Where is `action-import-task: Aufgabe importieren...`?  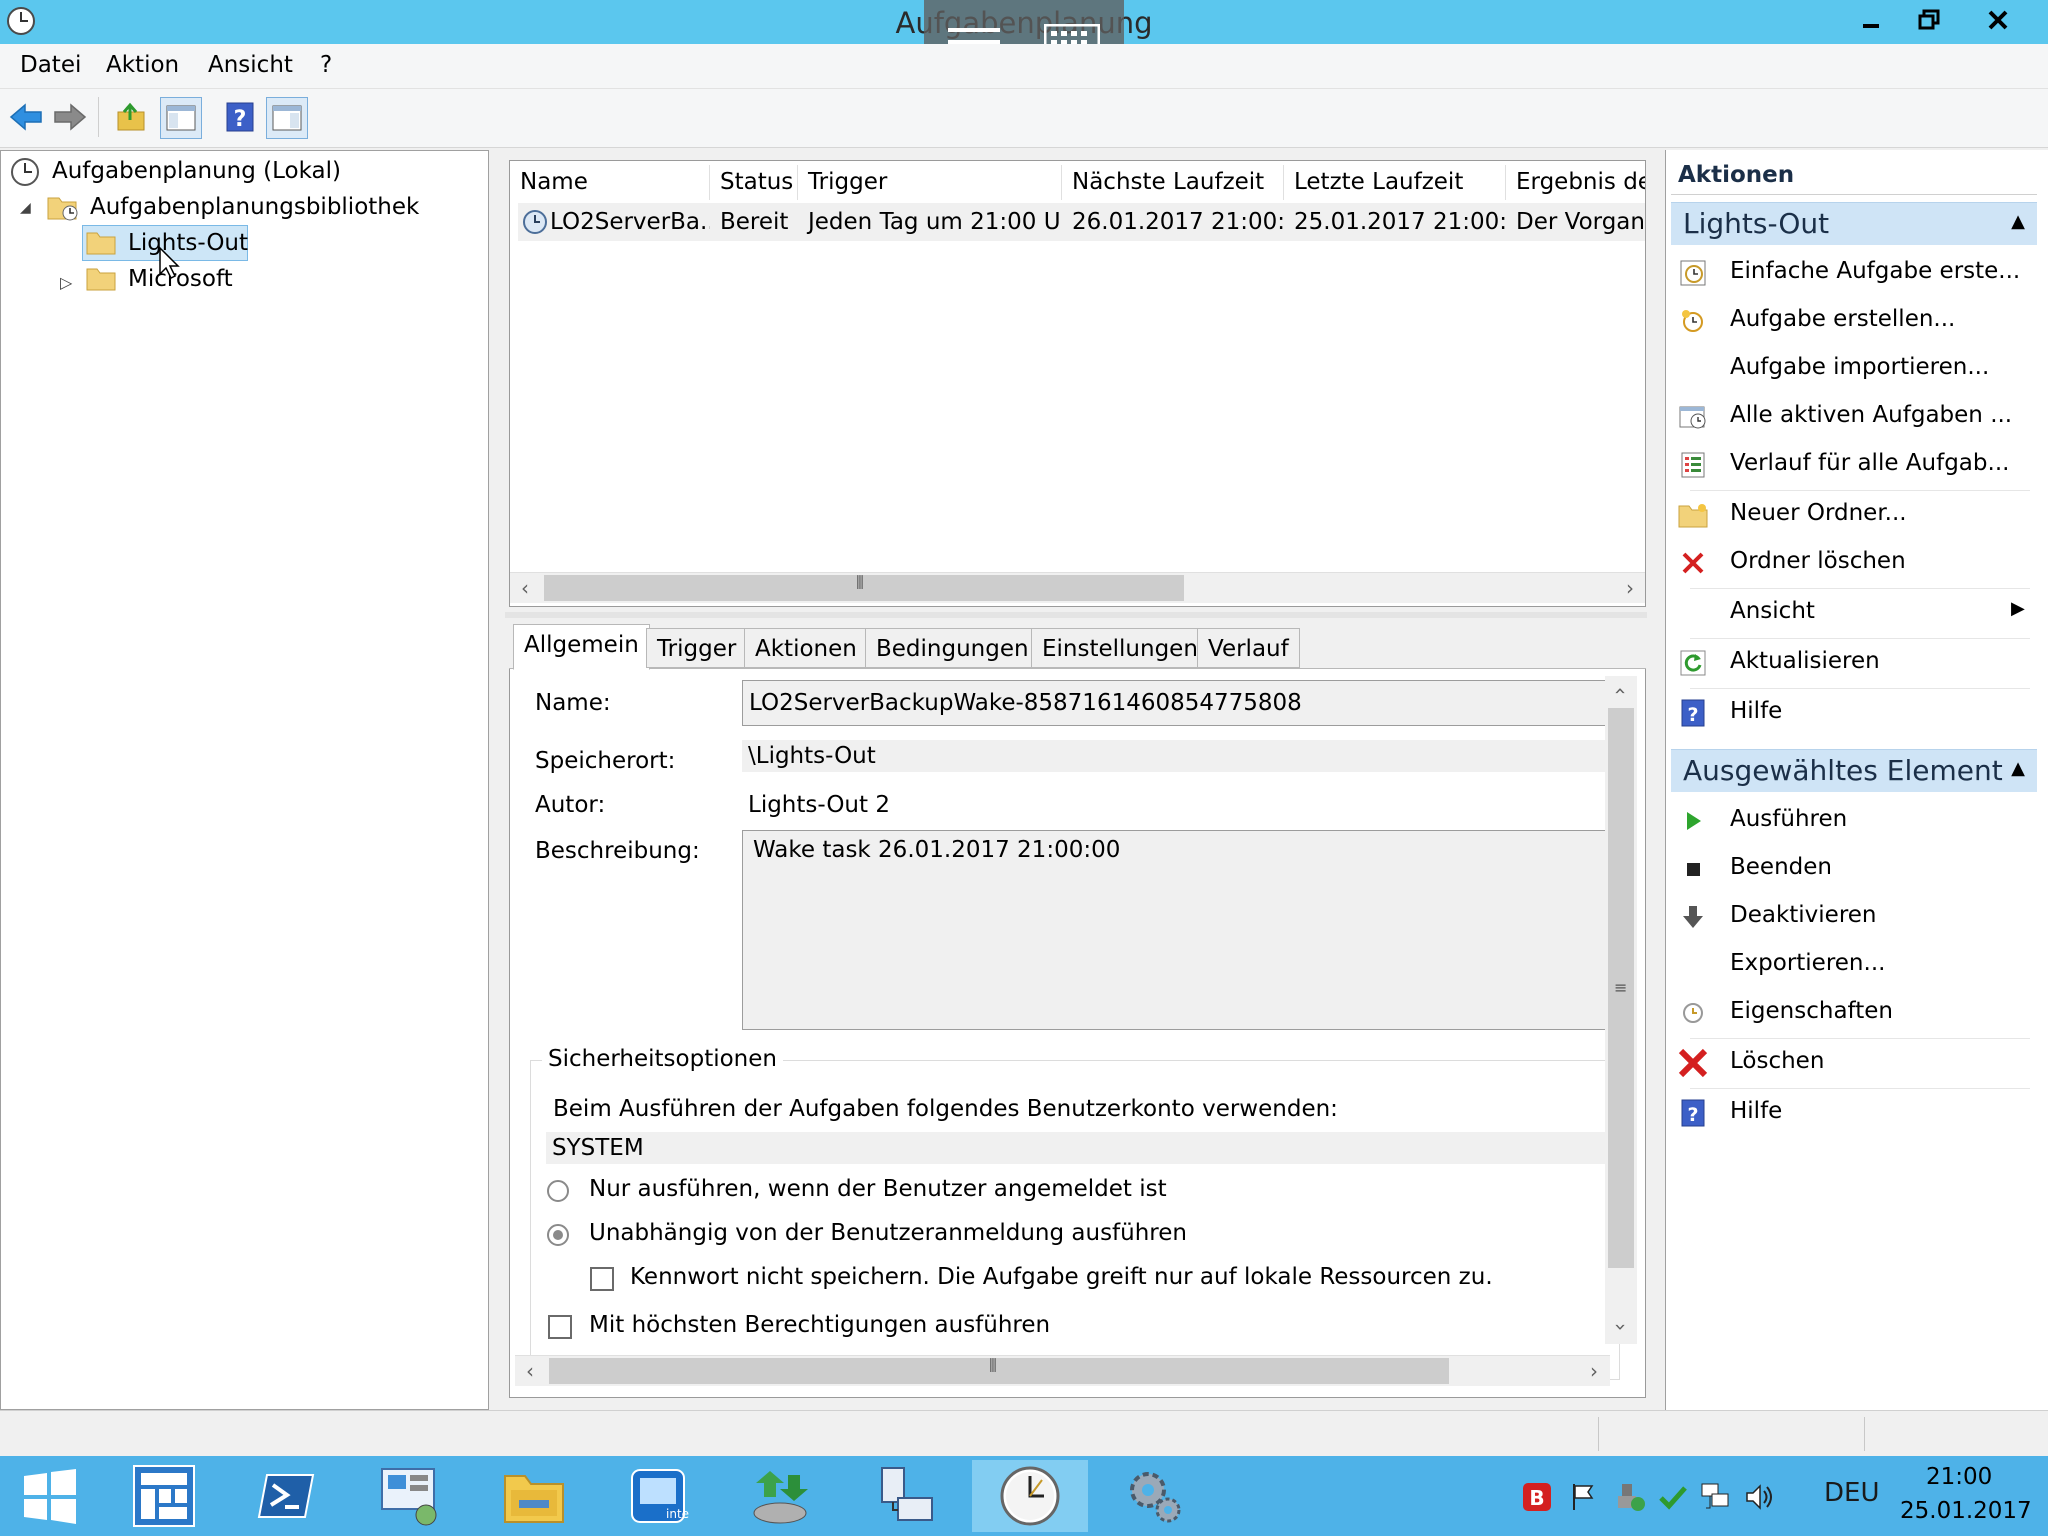
action-import-task: Aufgabe importieren... is located at coordinates (1854, 368).